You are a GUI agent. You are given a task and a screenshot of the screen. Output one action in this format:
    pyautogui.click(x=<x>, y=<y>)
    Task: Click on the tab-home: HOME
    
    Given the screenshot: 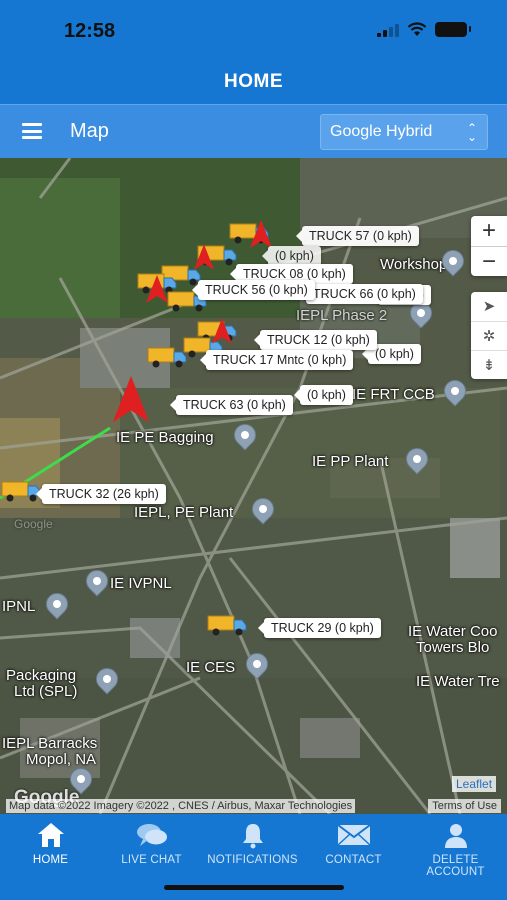 What is the action you would take?
    pyautogui.click(x=50, y=843)
    